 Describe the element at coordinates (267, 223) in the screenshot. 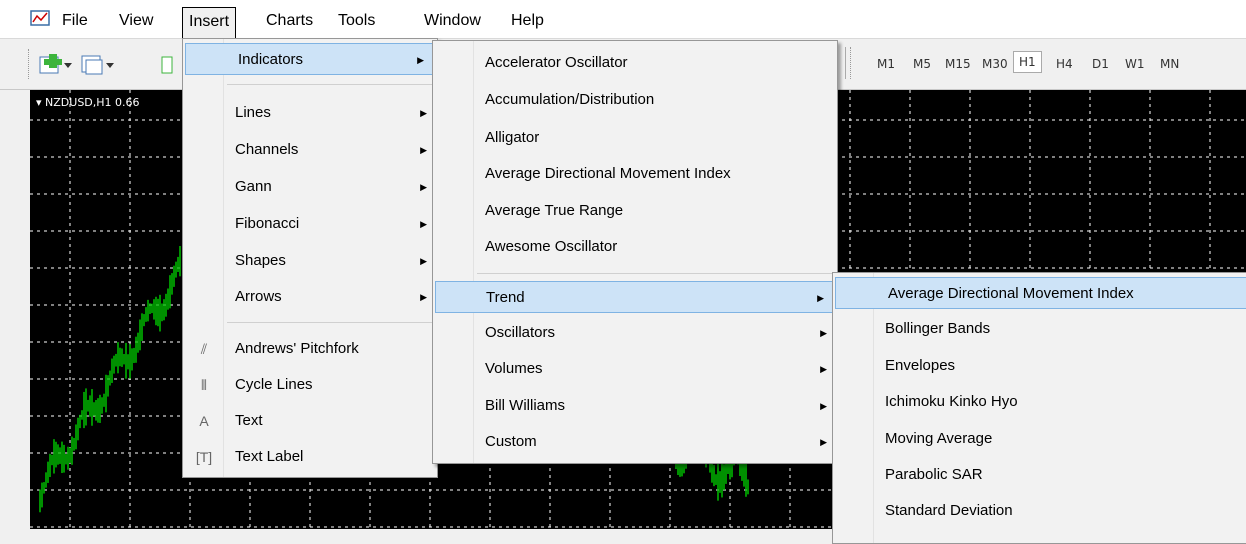

I see `menu-item-label: Fibonacci` at that location.